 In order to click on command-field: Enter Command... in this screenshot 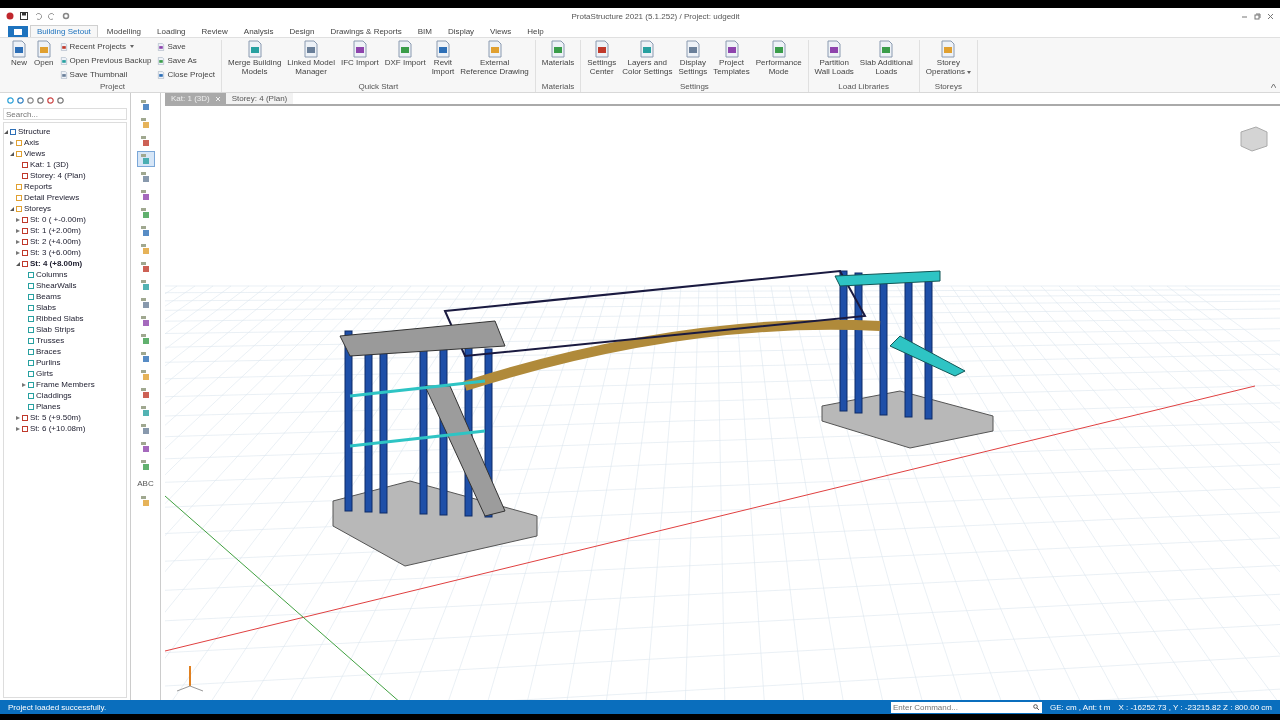, I will do `click(960, 707)`.